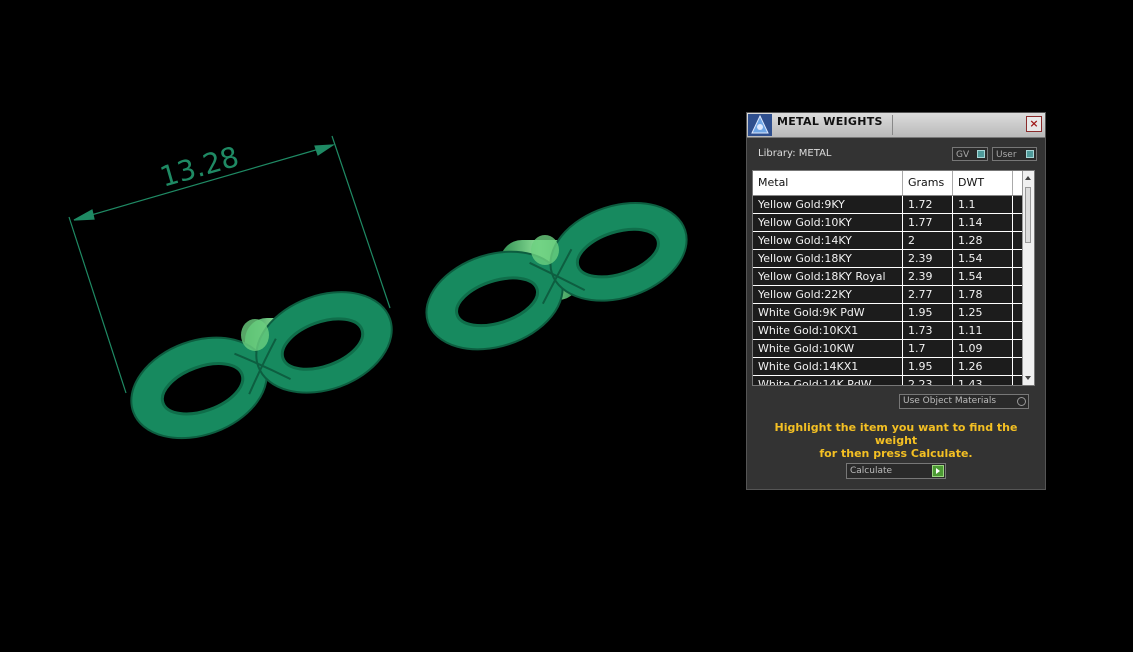  Describe the element at coordinates (963, 155) in the screenshot. I see `gv-toggle-label: GV` at that location.